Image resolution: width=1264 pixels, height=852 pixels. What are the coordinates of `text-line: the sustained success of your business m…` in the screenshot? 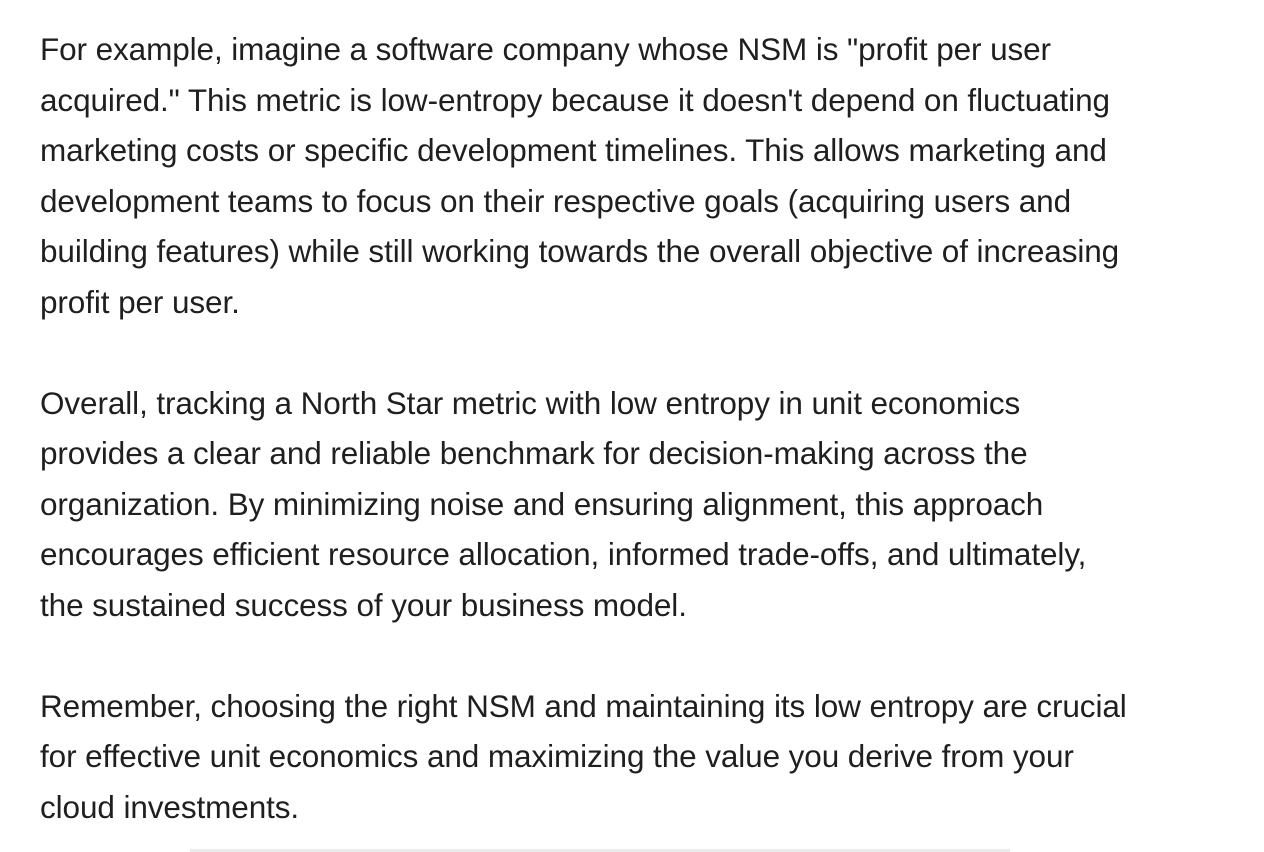 It's located at (363, 604).